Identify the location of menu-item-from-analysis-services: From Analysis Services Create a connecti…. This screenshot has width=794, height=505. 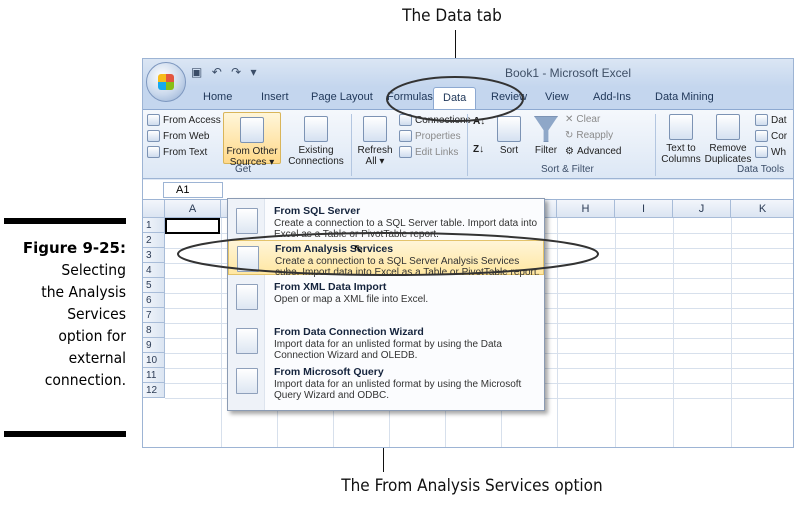
(386, 259).